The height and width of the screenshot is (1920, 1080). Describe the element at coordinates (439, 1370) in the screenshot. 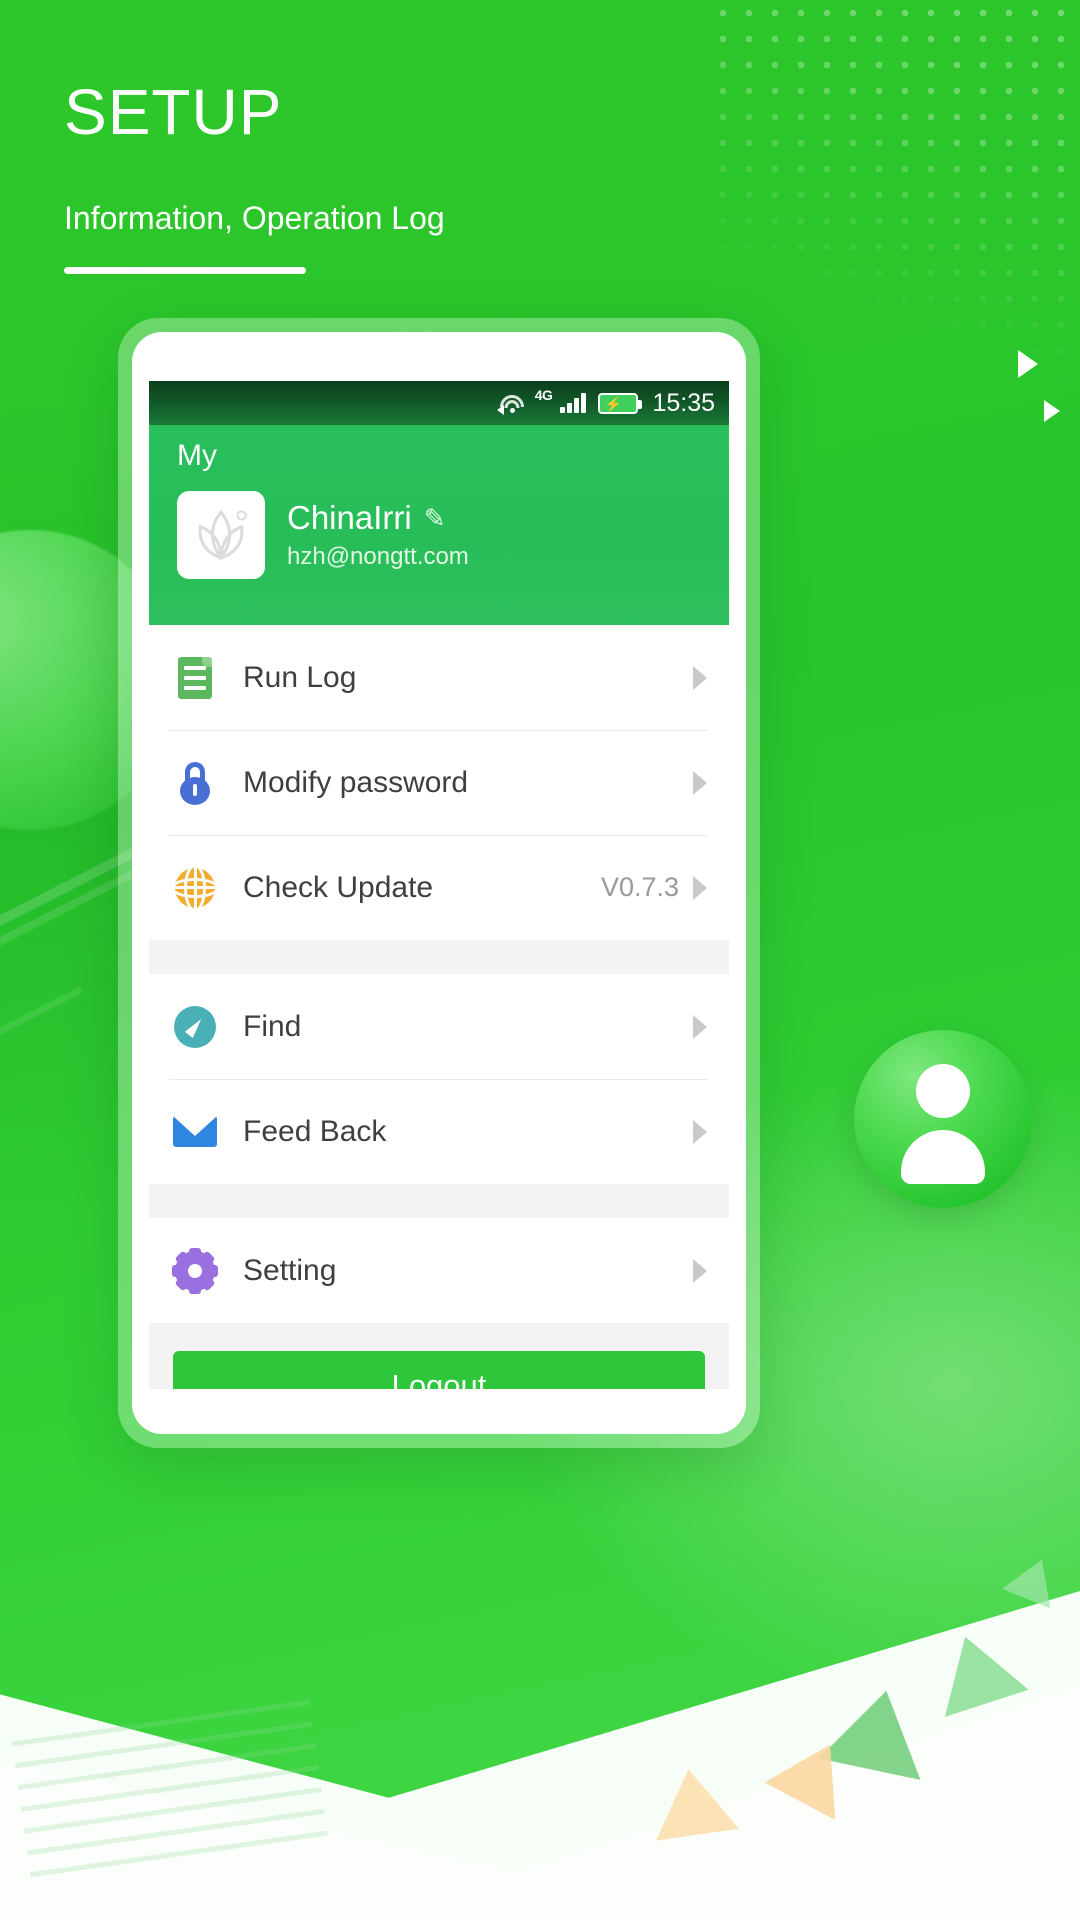

I see `logout-button: Logout` at that location.